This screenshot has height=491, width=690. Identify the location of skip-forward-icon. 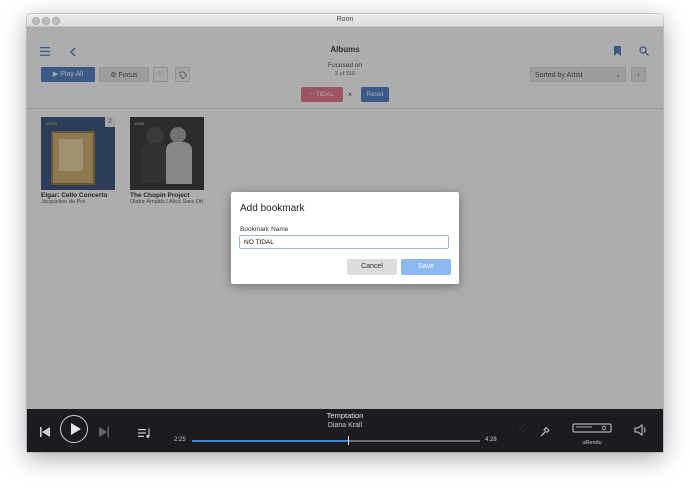
(104, 433).